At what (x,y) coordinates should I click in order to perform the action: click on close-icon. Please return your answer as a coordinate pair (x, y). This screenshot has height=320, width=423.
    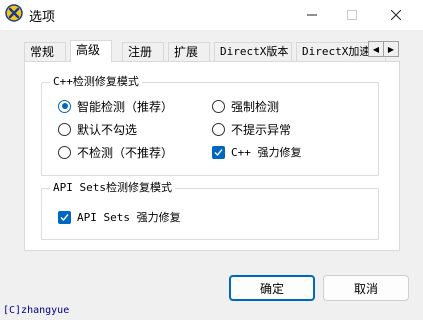
    Looking at the image, I should click on (396, 15).